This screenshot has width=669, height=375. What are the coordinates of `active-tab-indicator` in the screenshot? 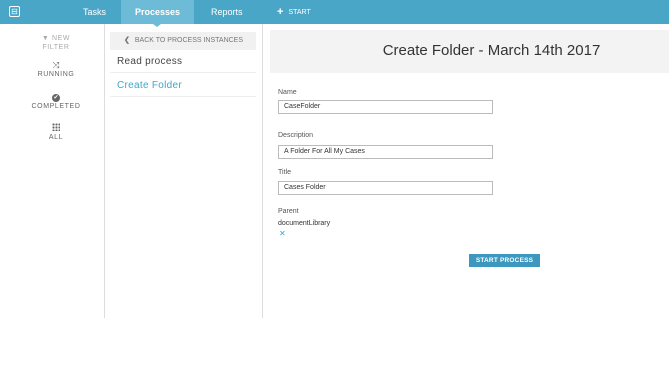 It's located at (157, 25).